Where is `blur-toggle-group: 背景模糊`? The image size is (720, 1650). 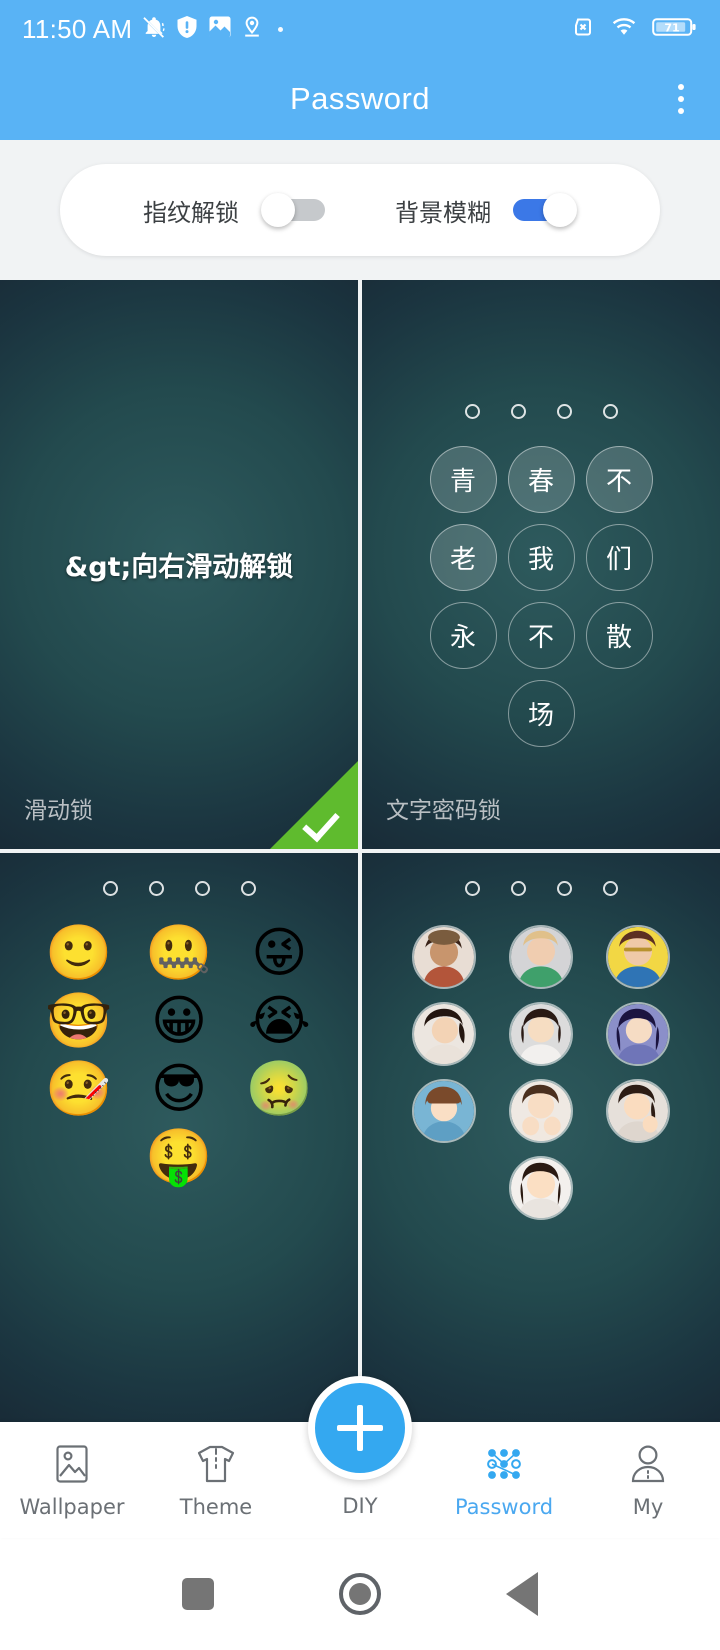 blur-toggle-group: 背景模糊 is located at coordinates (486, 210).